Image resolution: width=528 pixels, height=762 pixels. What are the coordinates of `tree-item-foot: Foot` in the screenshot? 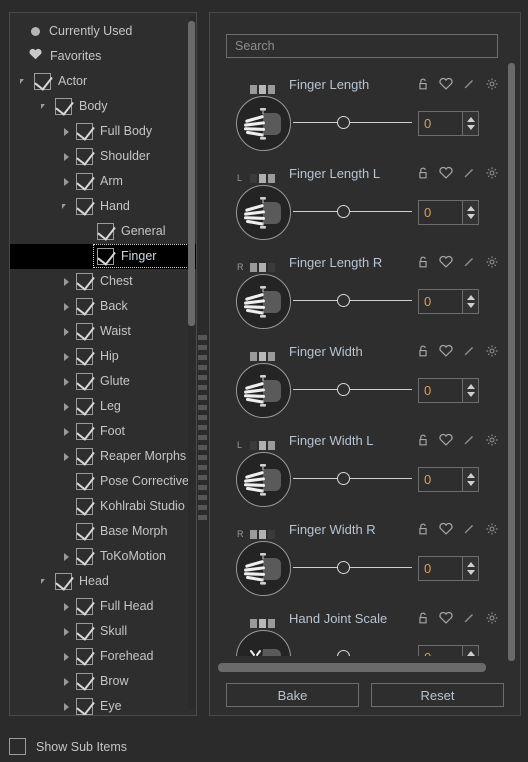 It's located at (103, 431).